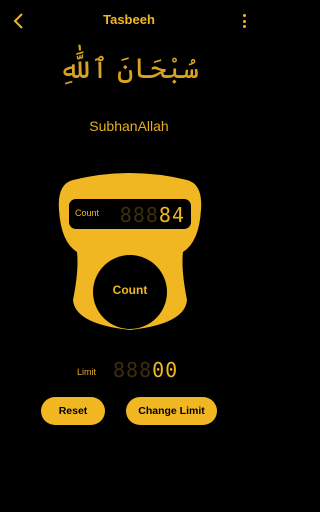 The width and height of the screenshot is (320, 512). What do you see at coordinates (165, 370) in the screenshot?
I see `limit-value: 00` at bounding box center [165, 370].